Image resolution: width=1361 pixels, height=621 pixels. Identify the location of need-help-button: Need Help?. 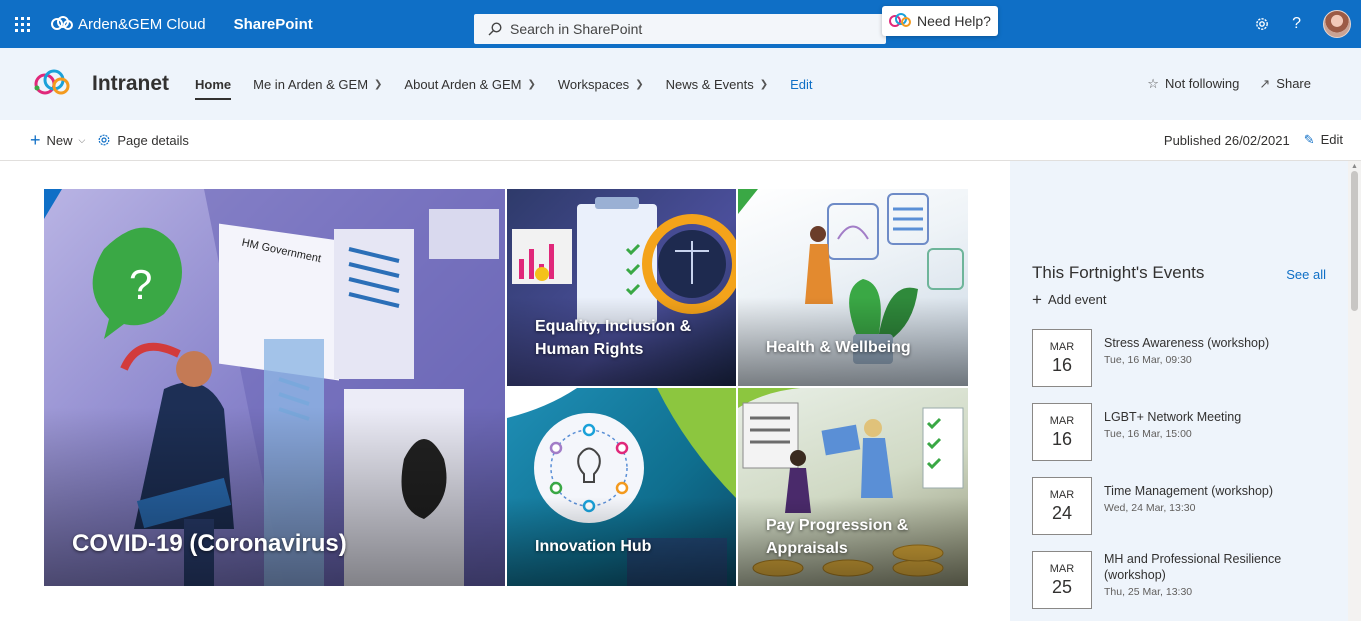
(940, 21).